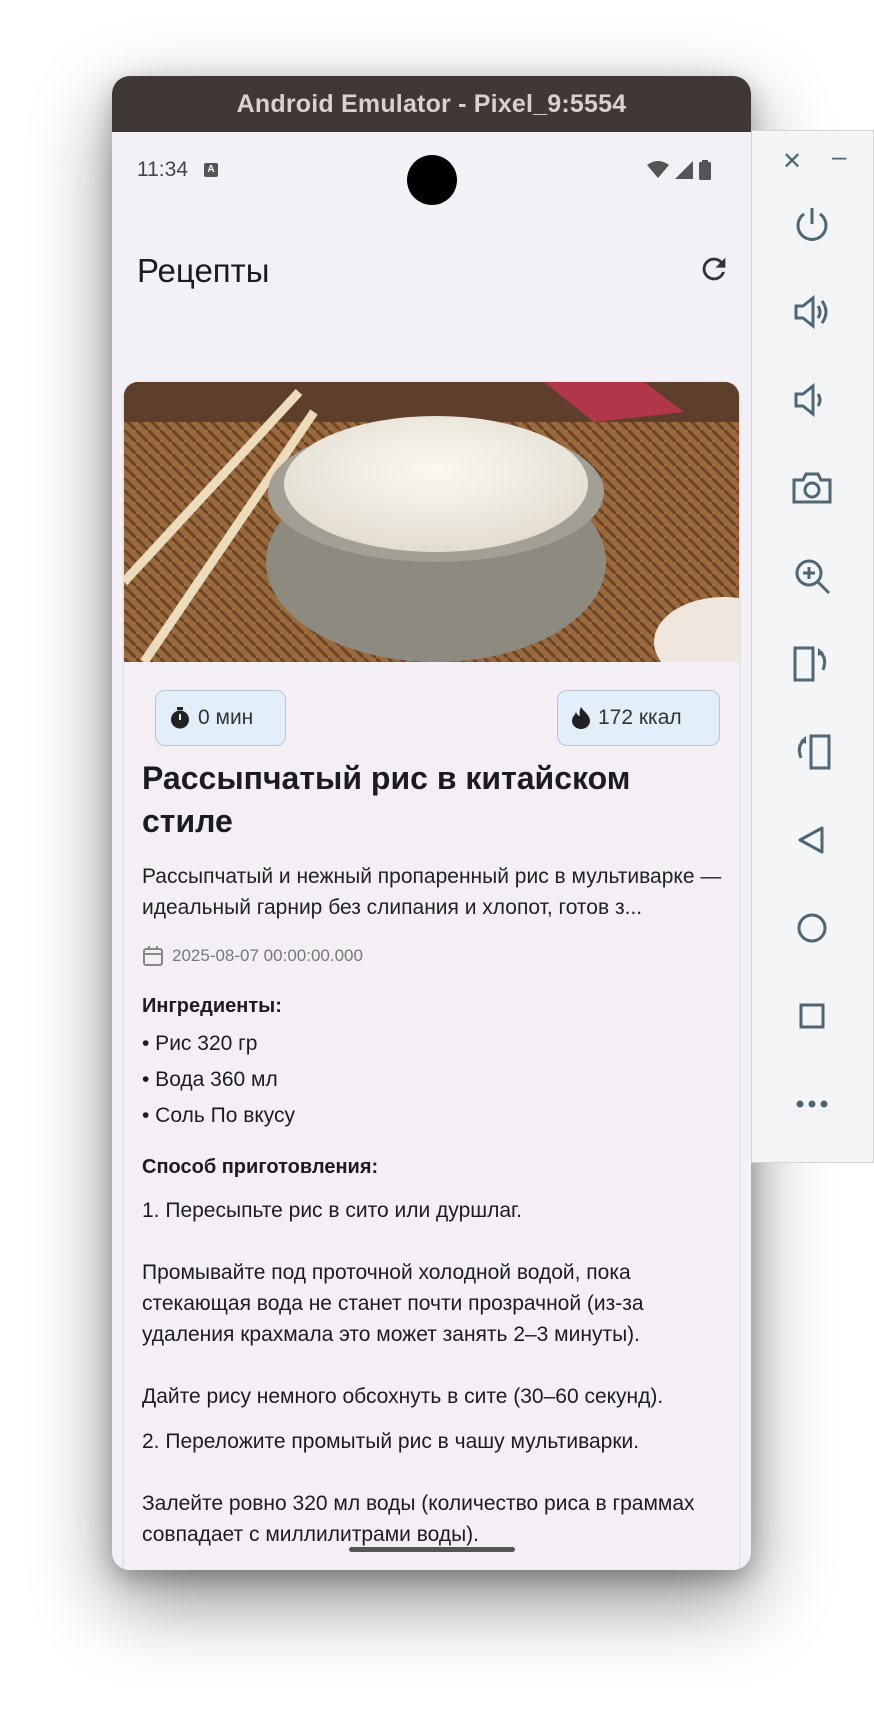 The width and height of the screenshot is (874, 1718). I want to click on refresh-icon, so click(714, 269).